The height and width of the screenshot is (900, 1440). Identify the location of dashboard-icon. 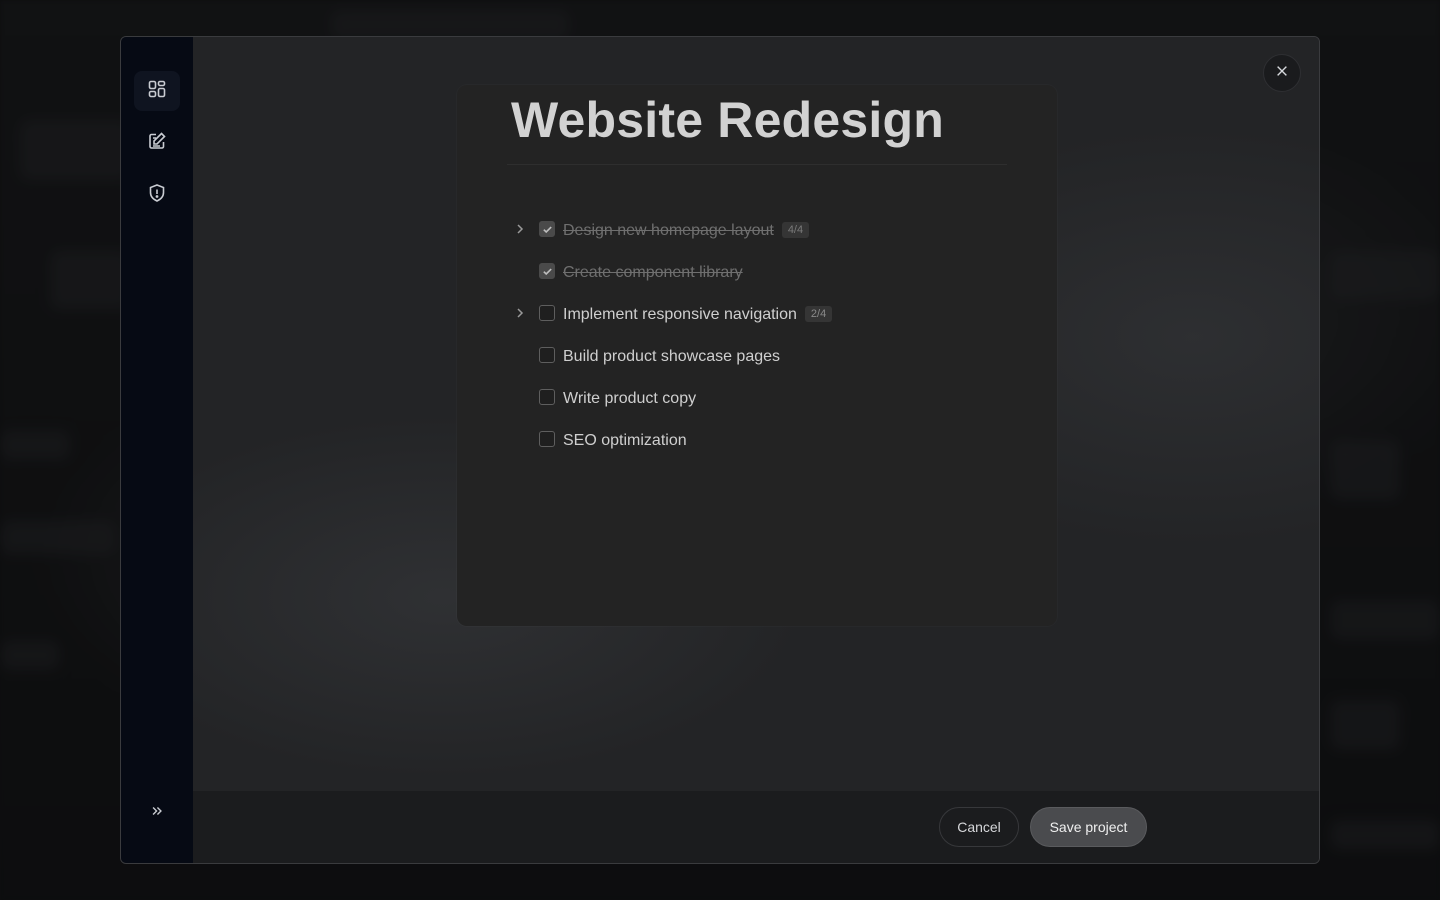
(157, 91).